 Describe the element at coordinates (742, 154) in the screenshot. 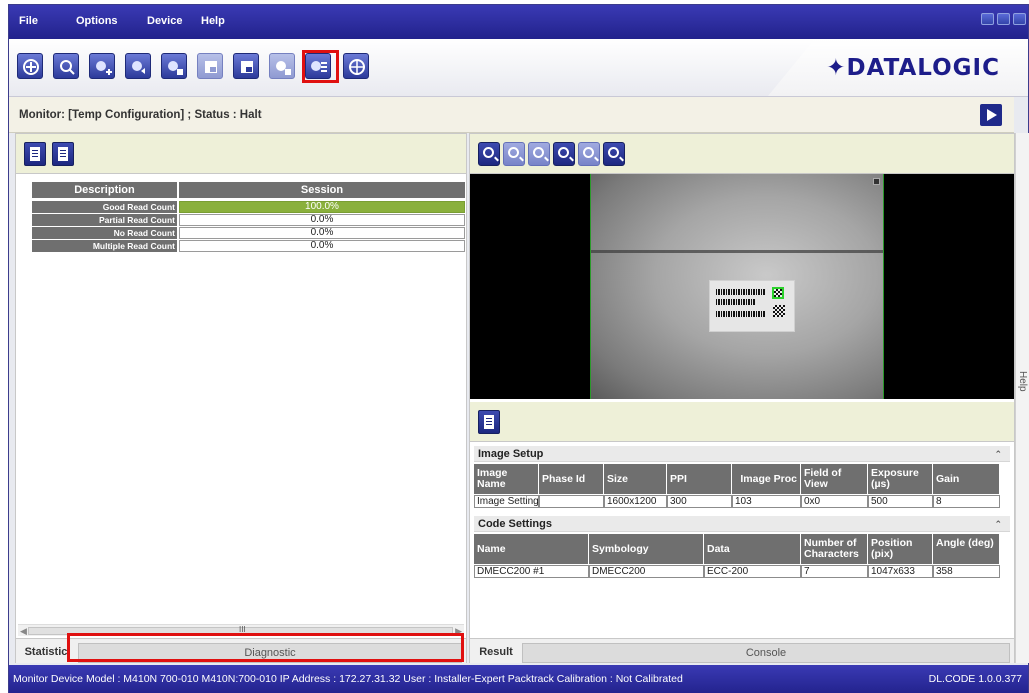

I see `image-toolbar` at that location.